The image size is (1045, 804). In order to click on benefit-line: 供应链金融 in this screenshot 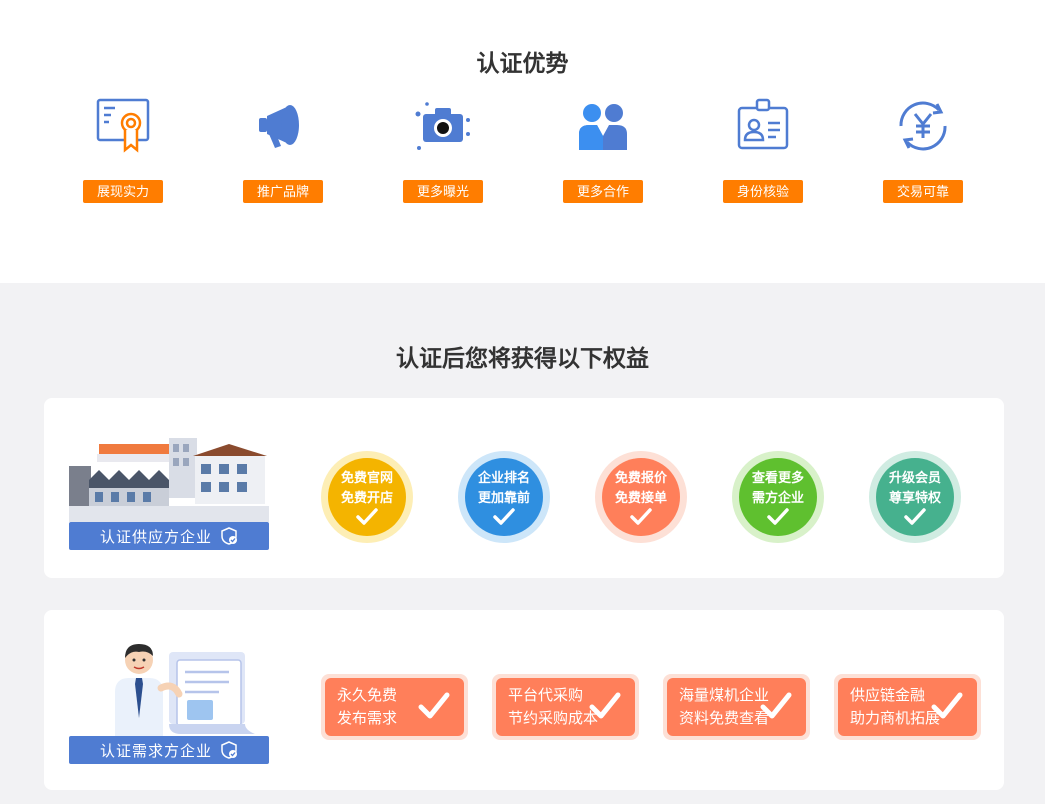, I will do `click(895, 695)`.